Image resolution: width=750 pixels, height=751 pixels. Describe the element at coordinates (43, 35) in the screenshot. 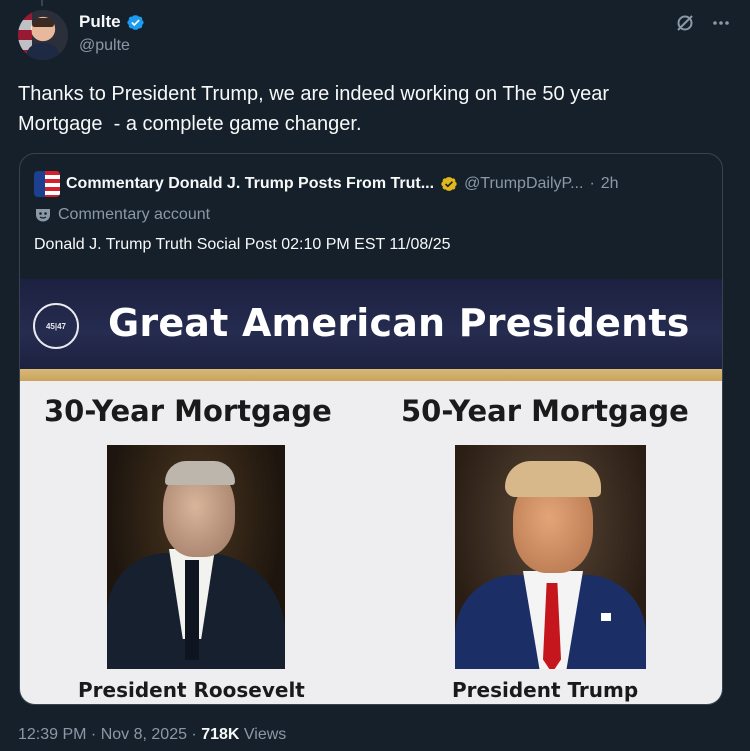

I see `author-avatar` at that location.